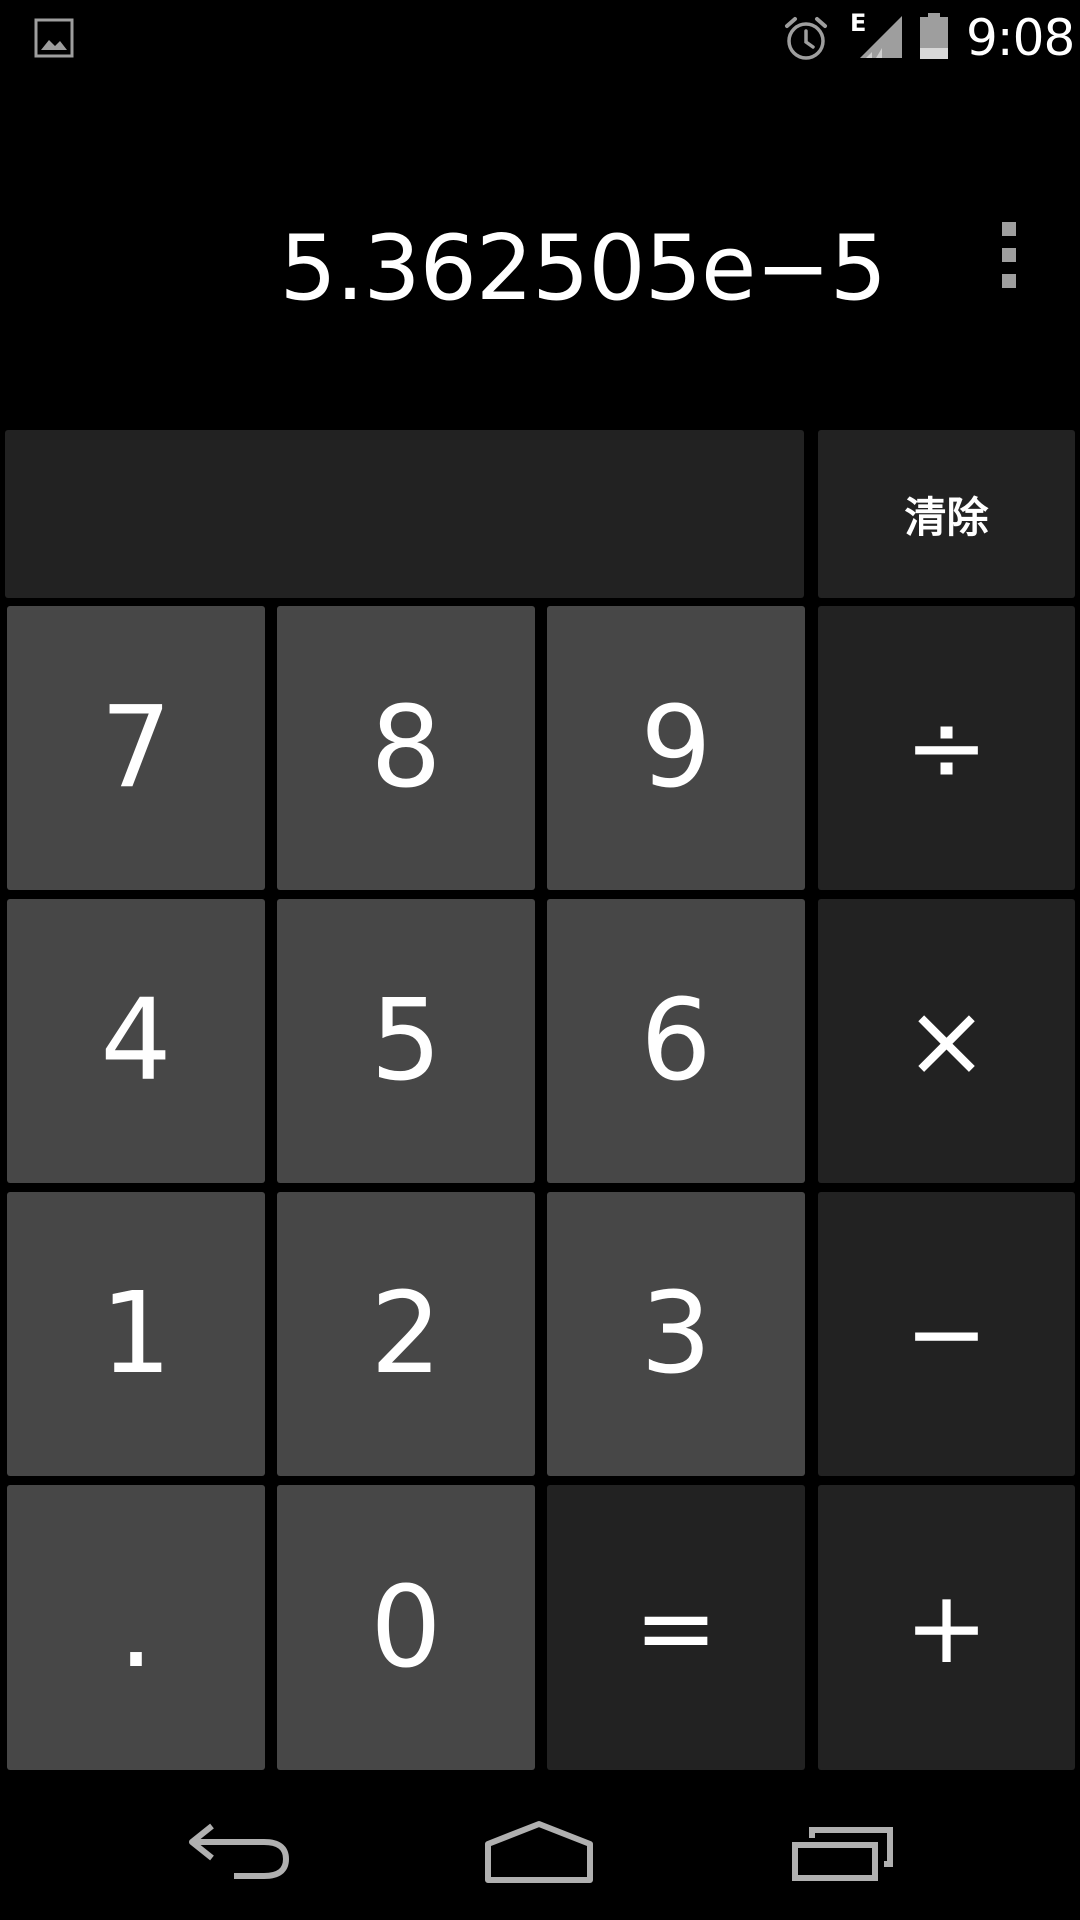  What do you see at coordinates (881, 37) in the screenshot?
I see `signal-icon` at bounding box center [881, 37].